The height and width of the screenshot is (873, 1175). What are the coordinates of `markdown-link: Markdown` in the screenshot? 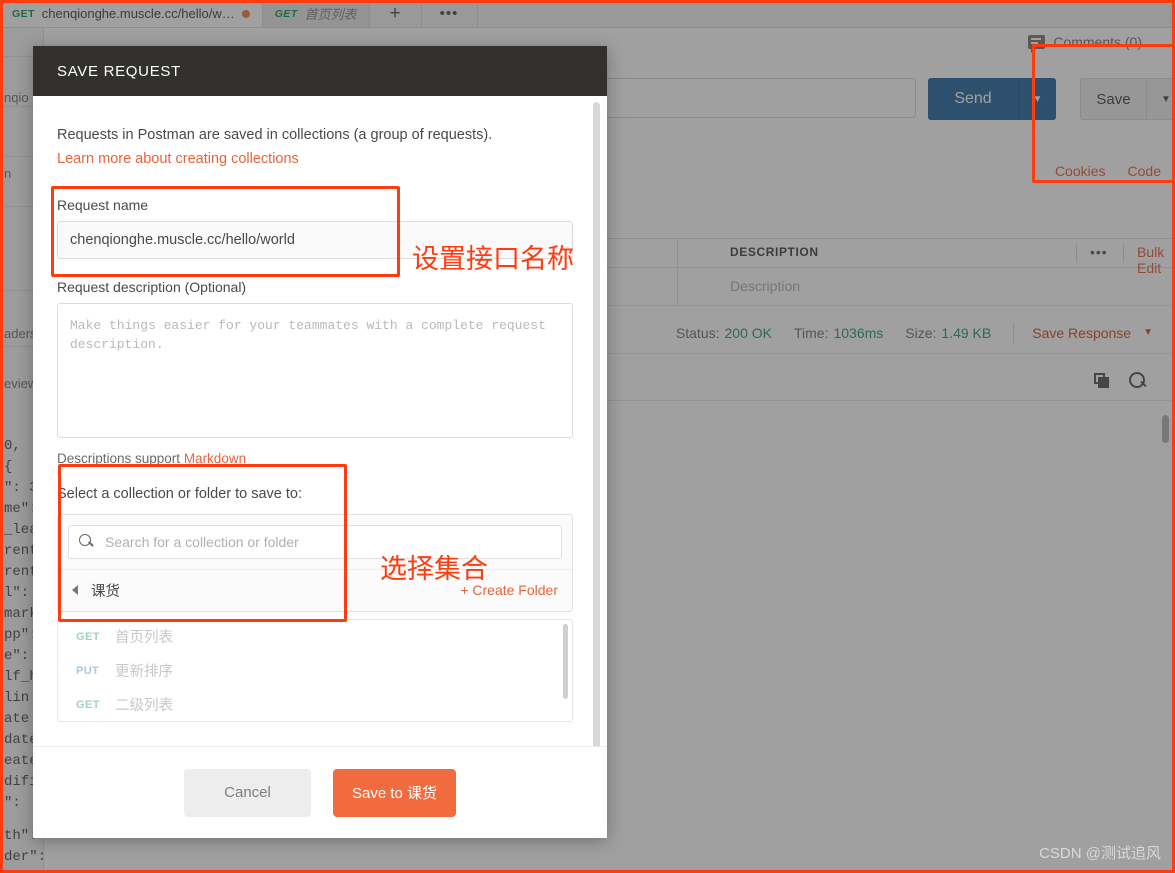 It's located at (215, 458).